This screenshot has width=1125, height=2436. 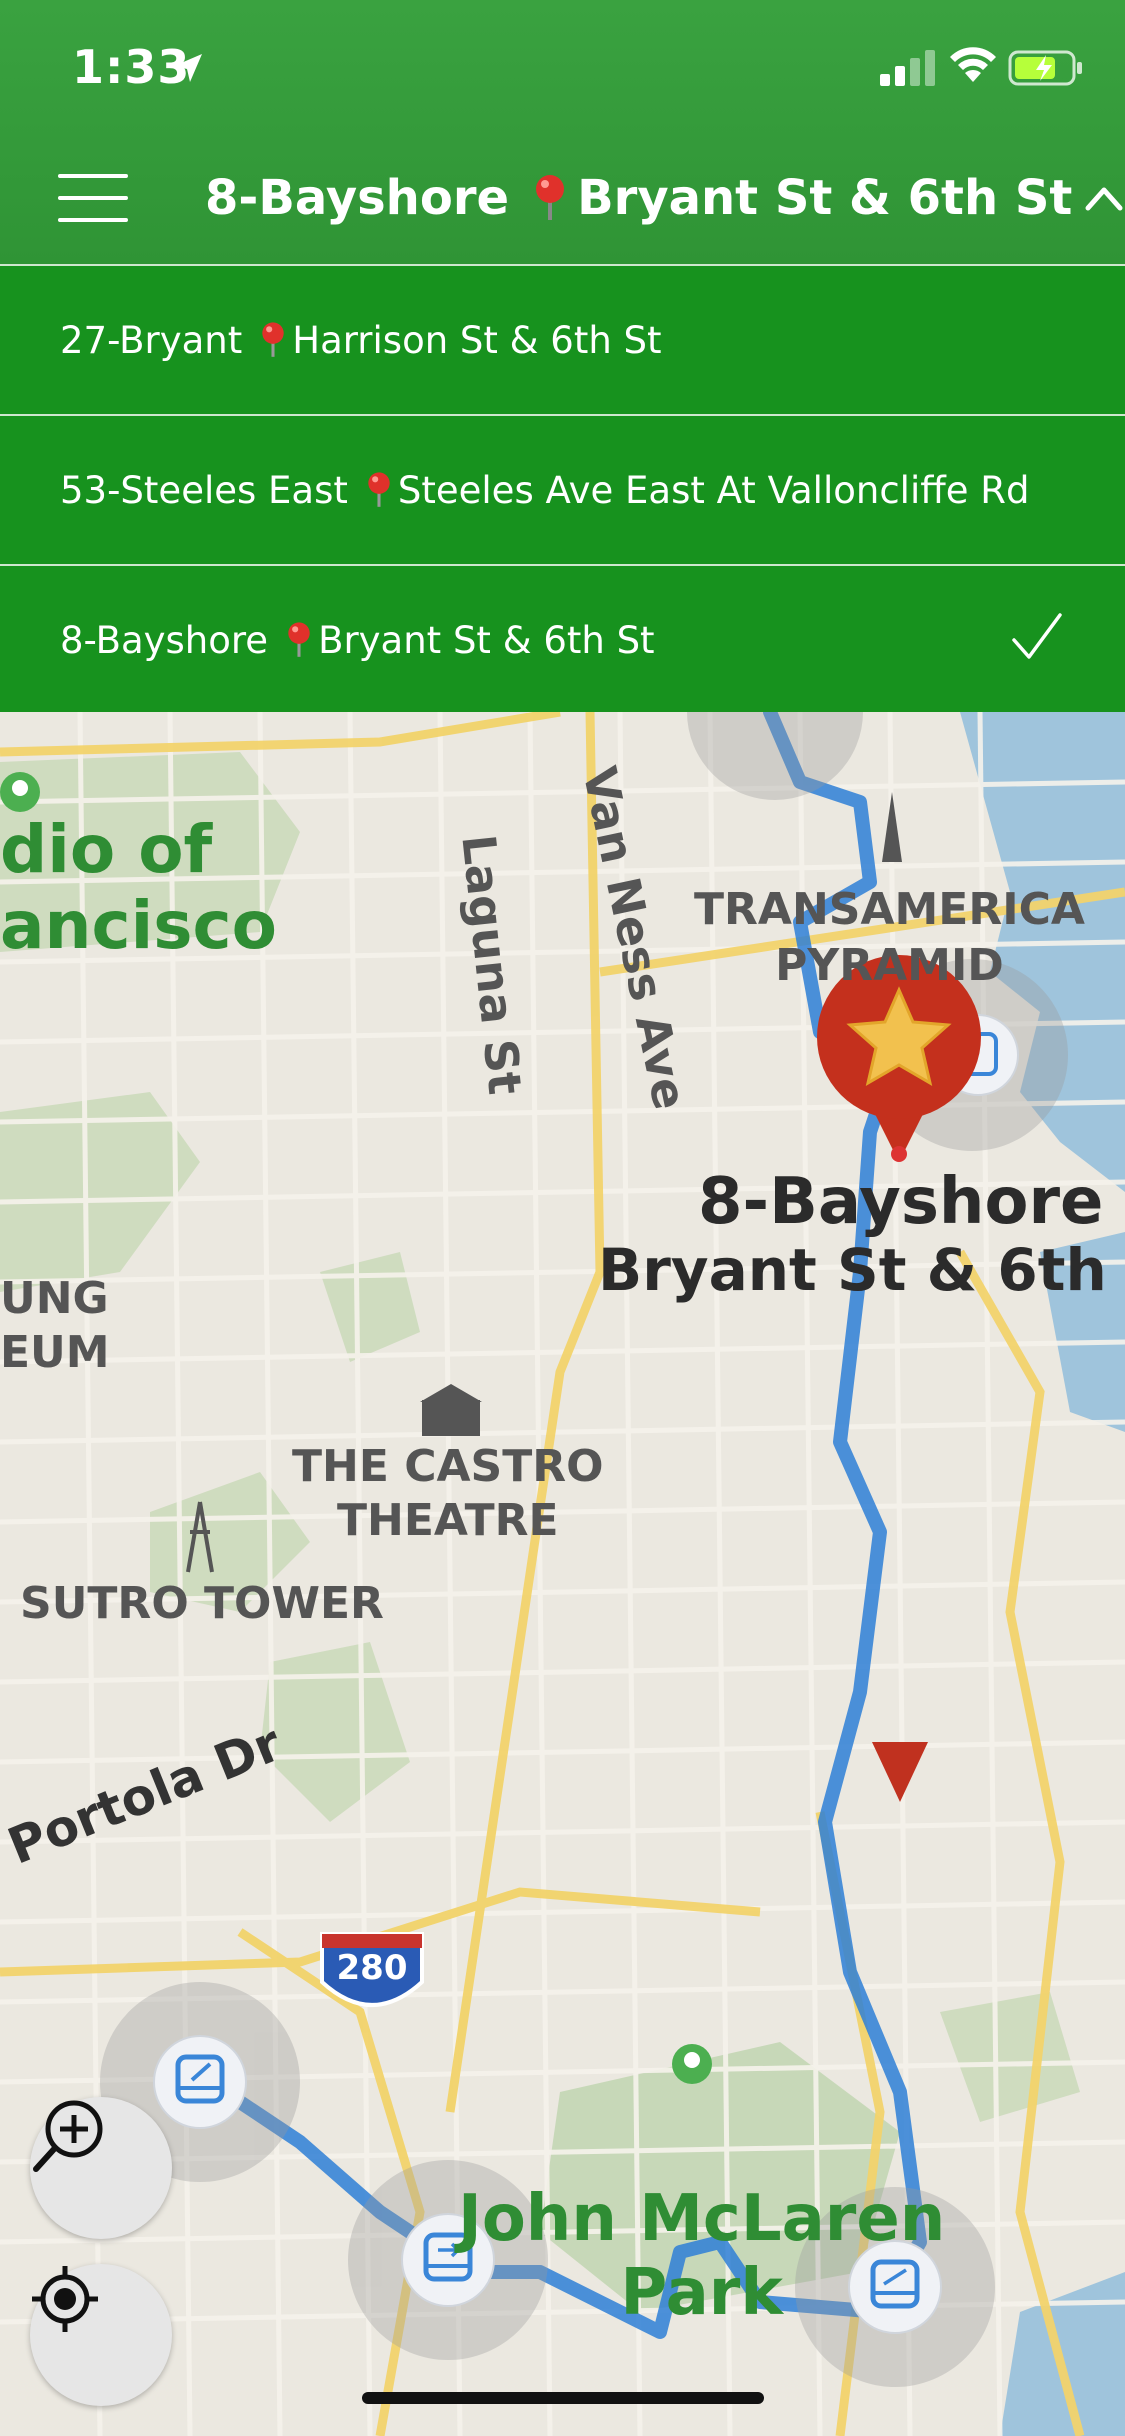 I want to click on route-item-8-bayshore: 8-Bayshore Bryant St & 6th St, so click(x=562, y=639).